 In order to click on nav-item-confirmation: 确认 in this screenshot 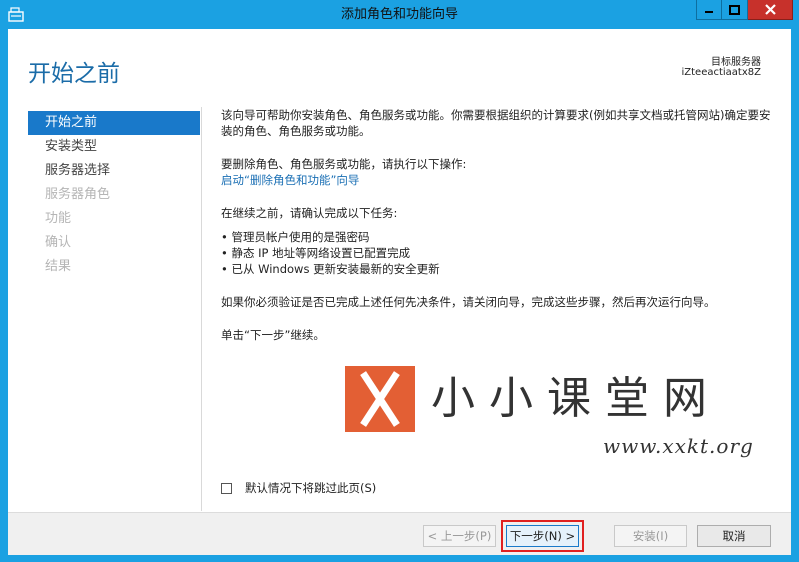, I will do `click(58, 242)`.